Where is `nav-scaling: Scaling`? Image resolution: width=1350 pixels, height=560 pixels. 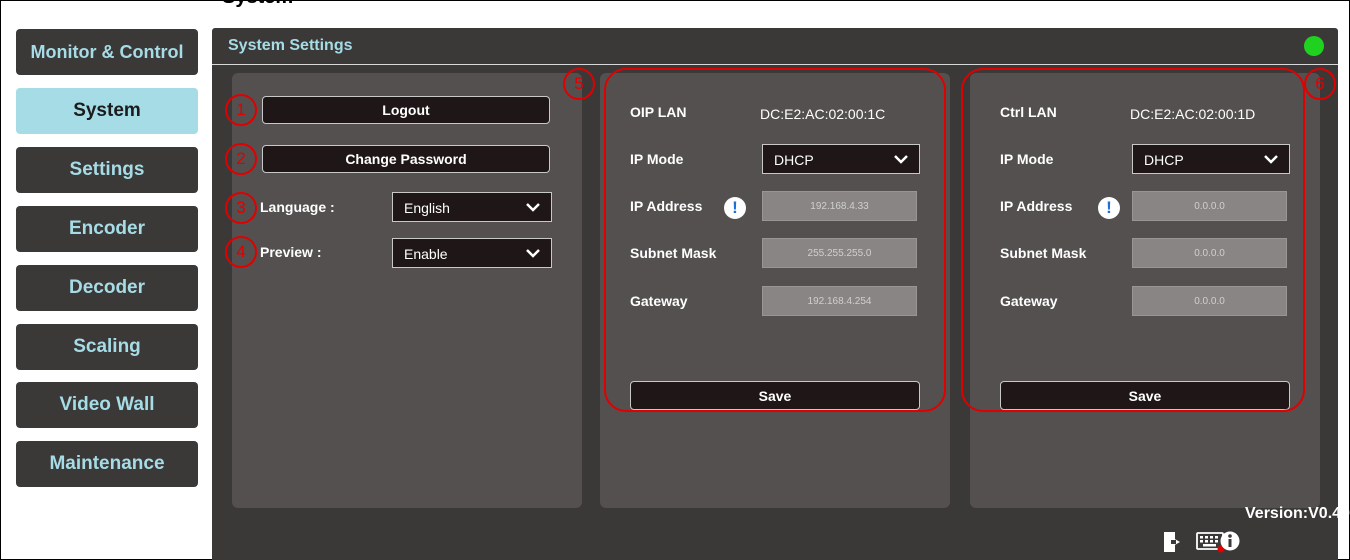
nav-scaling: Scaling is located at coordinates (107, 347).